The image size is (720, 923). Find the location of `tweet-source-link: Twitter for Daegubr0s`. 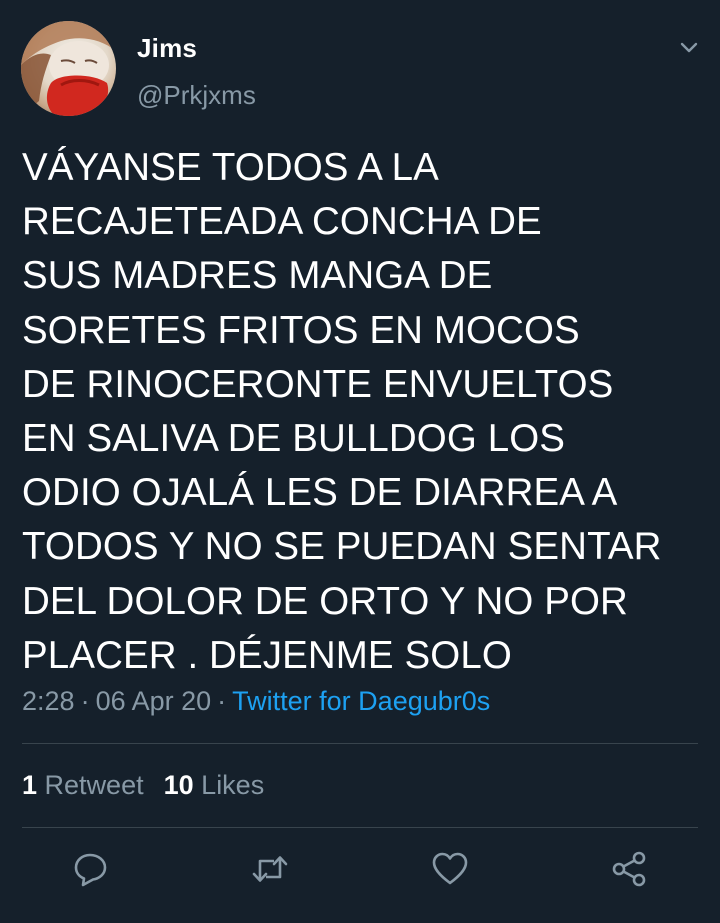

tweet-source-link: Twitter for Daegubr0s is located at coordinates (361, 701).